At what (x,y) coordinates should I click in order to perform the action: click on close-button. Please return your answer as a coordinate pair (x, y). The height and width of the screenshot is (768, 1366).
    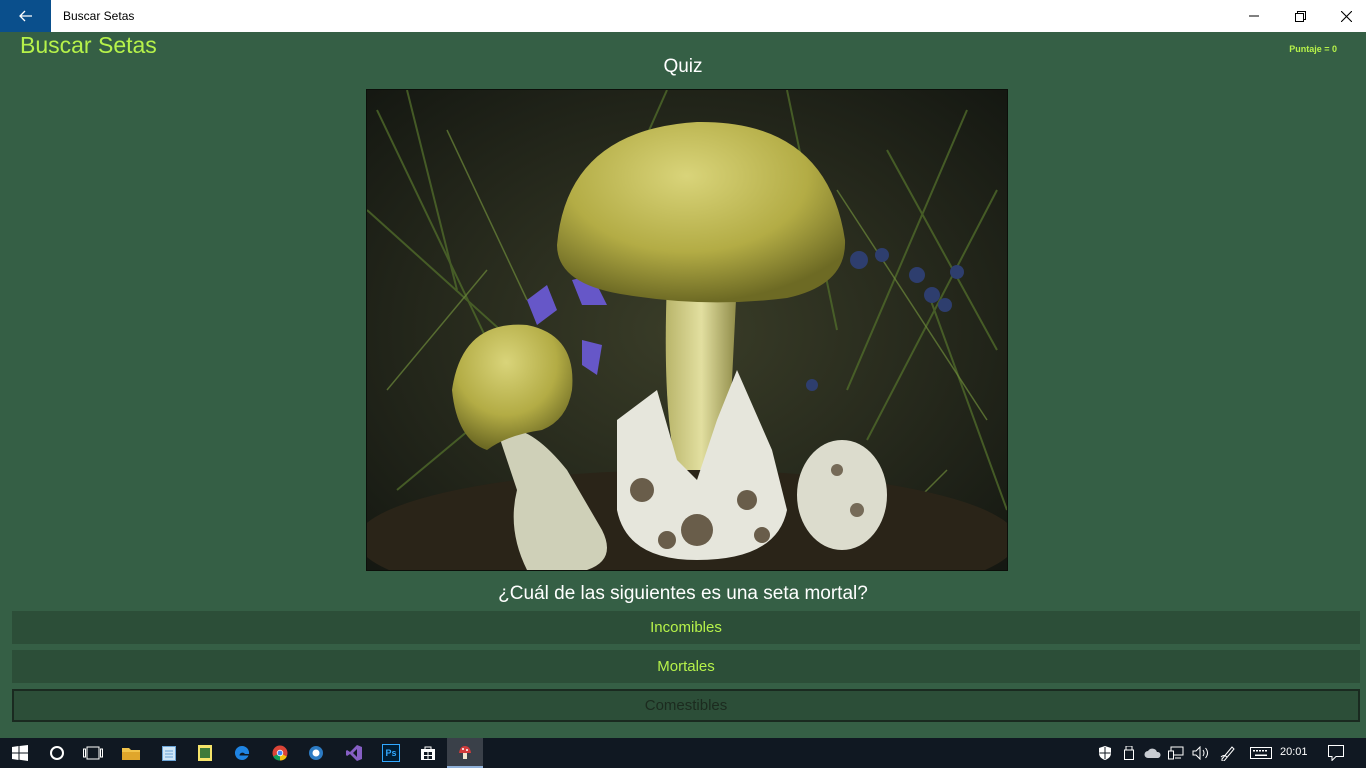
    Looking at the image, I should click on (1344, 16).